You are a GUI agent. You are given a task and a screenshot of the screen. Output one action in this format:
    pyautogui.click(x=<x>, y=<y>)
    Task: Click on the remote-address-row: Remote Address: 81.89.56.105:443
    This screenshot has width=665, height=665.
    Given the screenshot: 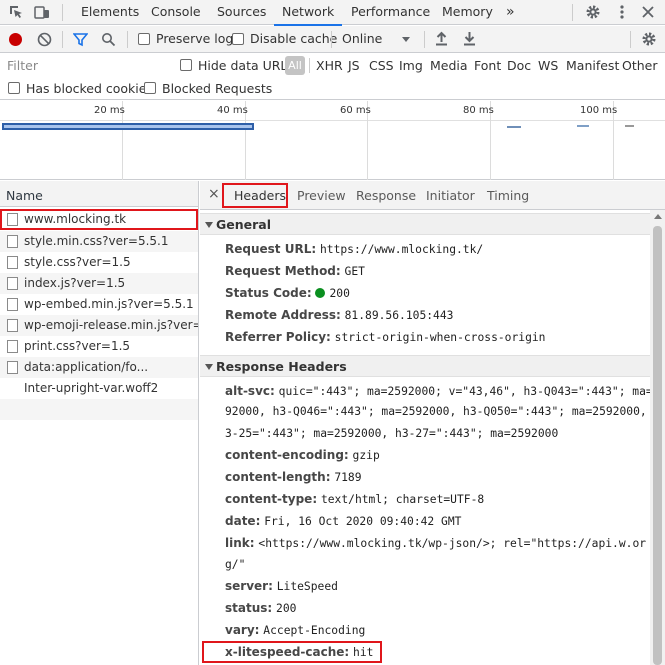 What is the action you would take?
    pyautogui.click(x=339, y=315)
    